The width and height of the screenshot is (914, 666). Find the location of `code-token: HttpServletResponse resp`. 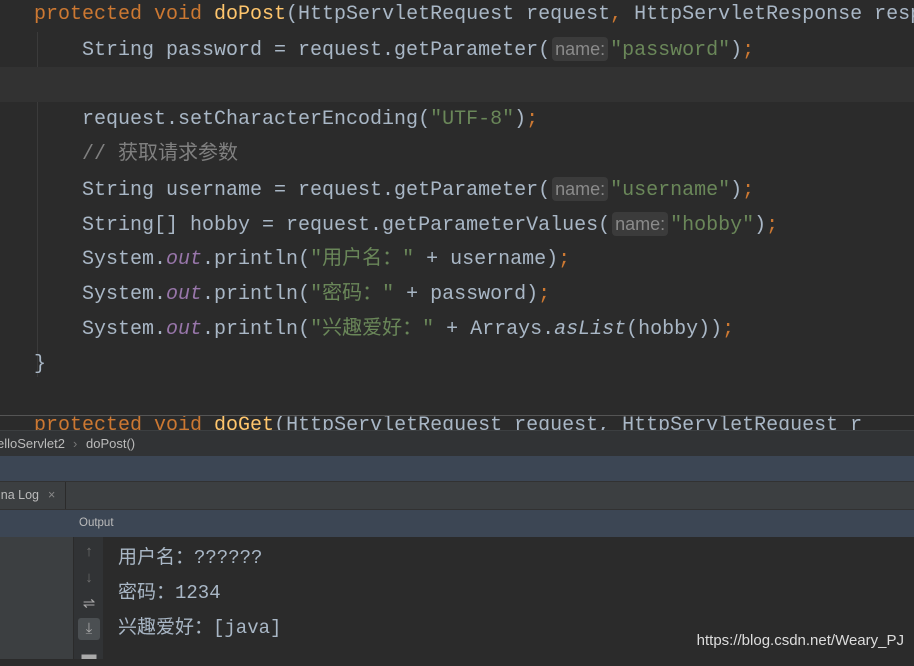

code-token: HttpServletResponse resp is located at coordinates (774, 14).